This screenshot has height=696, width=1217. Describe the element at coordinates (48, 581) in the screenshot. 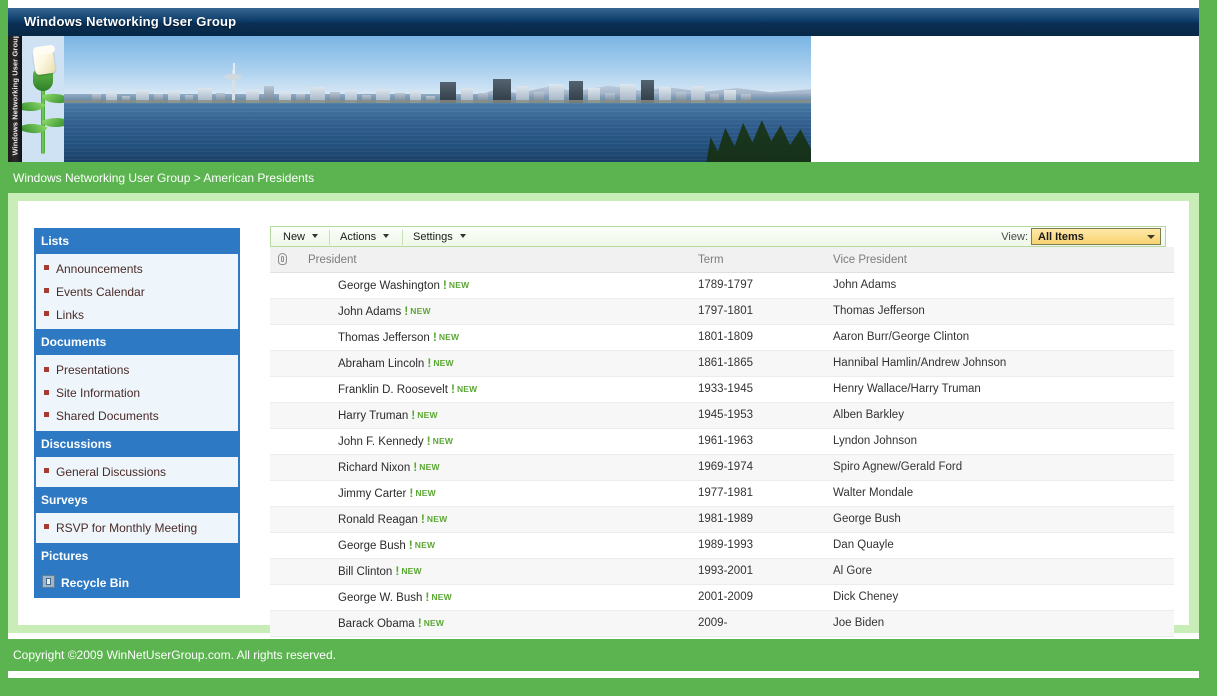

I see `recycle-bin-icon` at that location.